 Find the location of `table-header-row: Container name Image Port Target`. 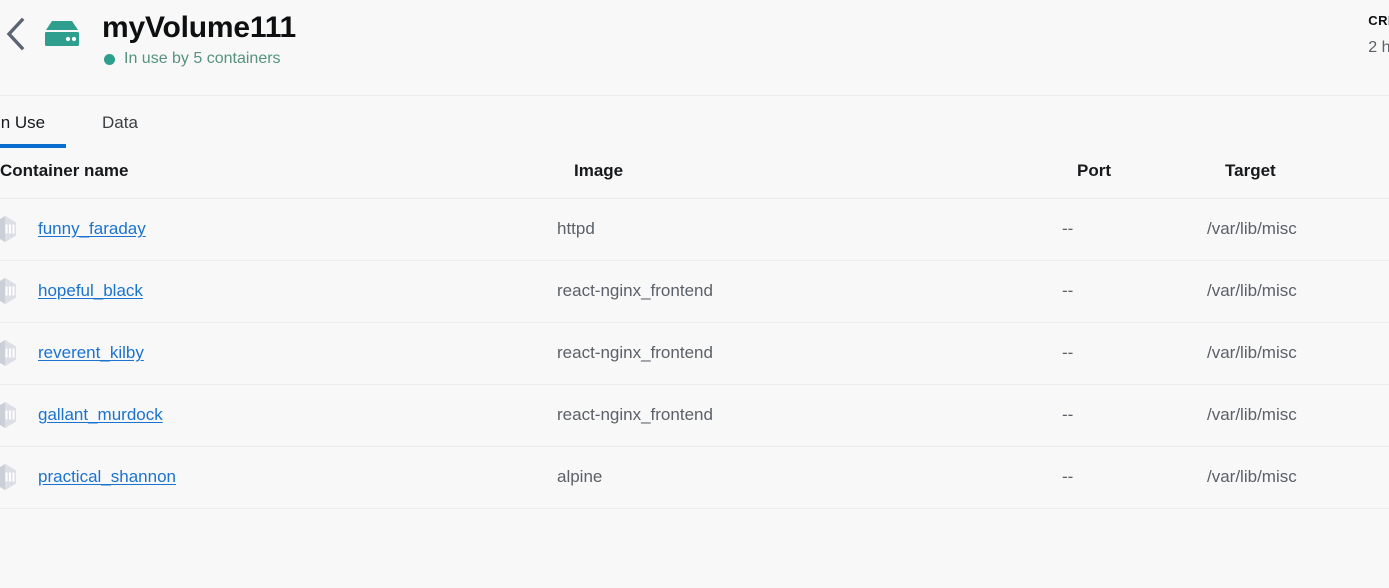

table-header-row: Container name Image Port Target is located at coordinates (694, 174).